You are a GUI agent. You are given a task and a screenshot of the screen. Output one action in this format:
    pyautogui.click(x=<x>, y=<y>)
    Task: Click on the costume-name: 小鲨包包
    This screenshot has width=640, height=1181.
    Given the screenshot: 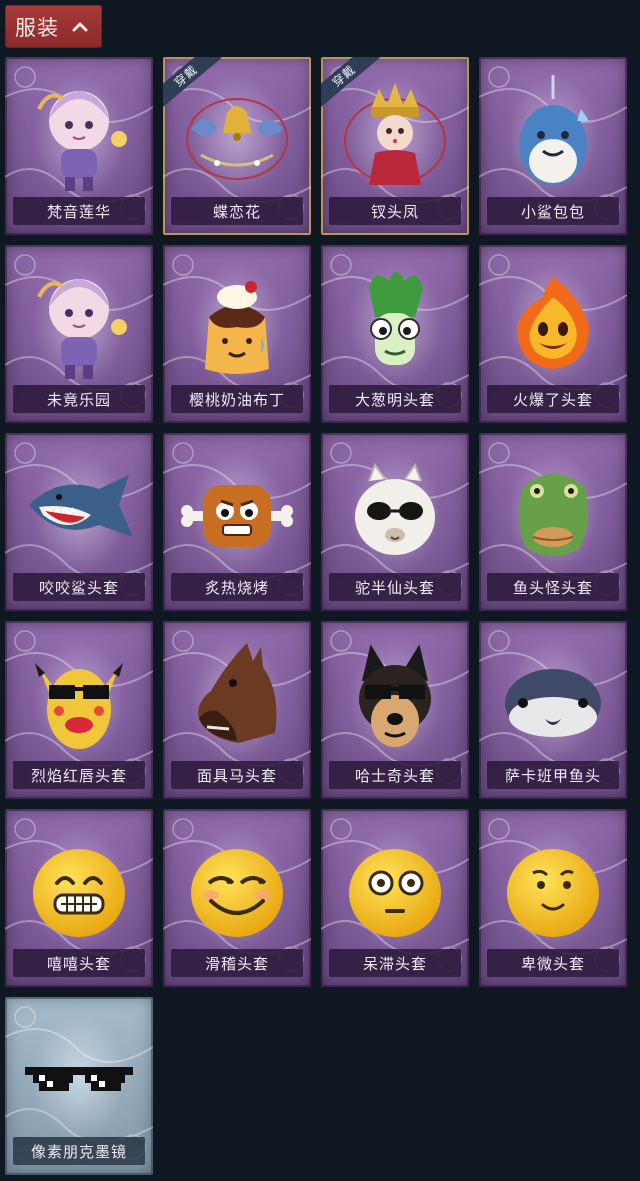 What is the action you would take?
    pyautogui.click(x=552, y=211)
    